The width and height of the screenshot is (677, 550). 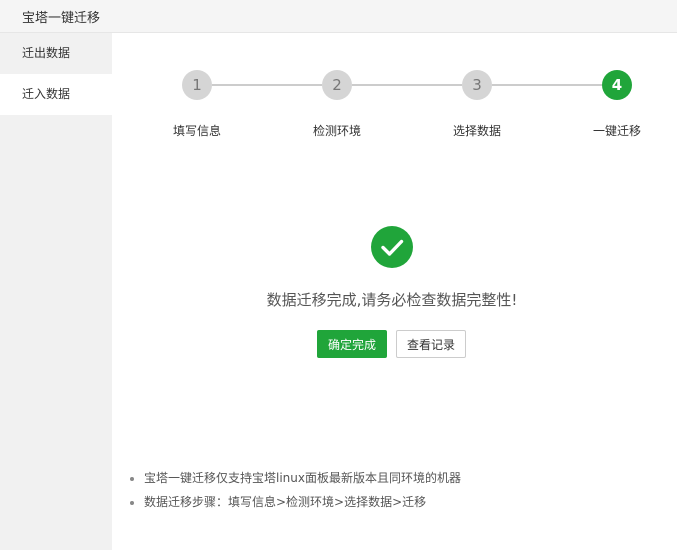 I want to click on window-titlebar: 宝塔一键迁移, so click(x=338, y=16).